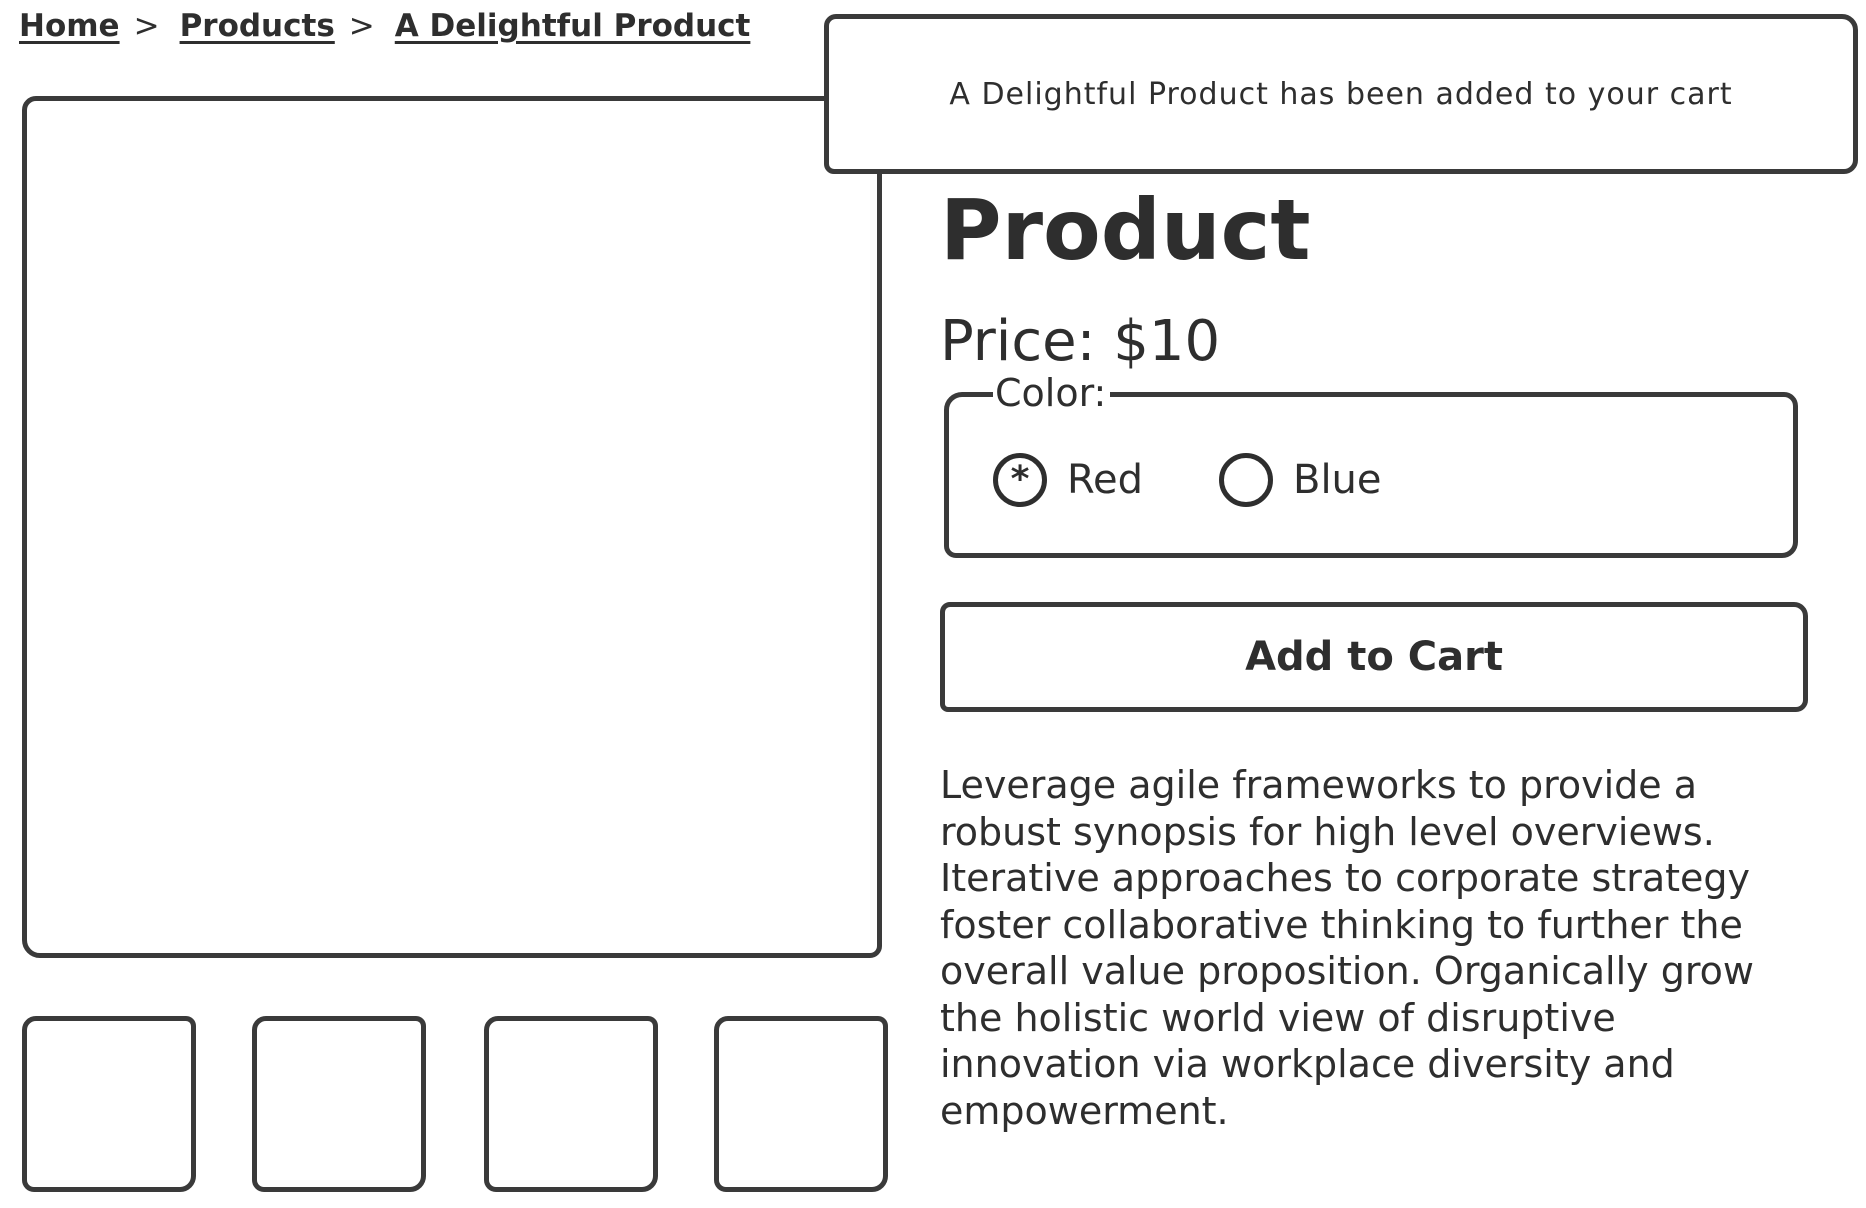 This screenshot has width=1866, height=1208. Describe the element at coordinates (1374, 657) in the screenshot. I see `add-to-cart-button: Add to Cart` at that location.